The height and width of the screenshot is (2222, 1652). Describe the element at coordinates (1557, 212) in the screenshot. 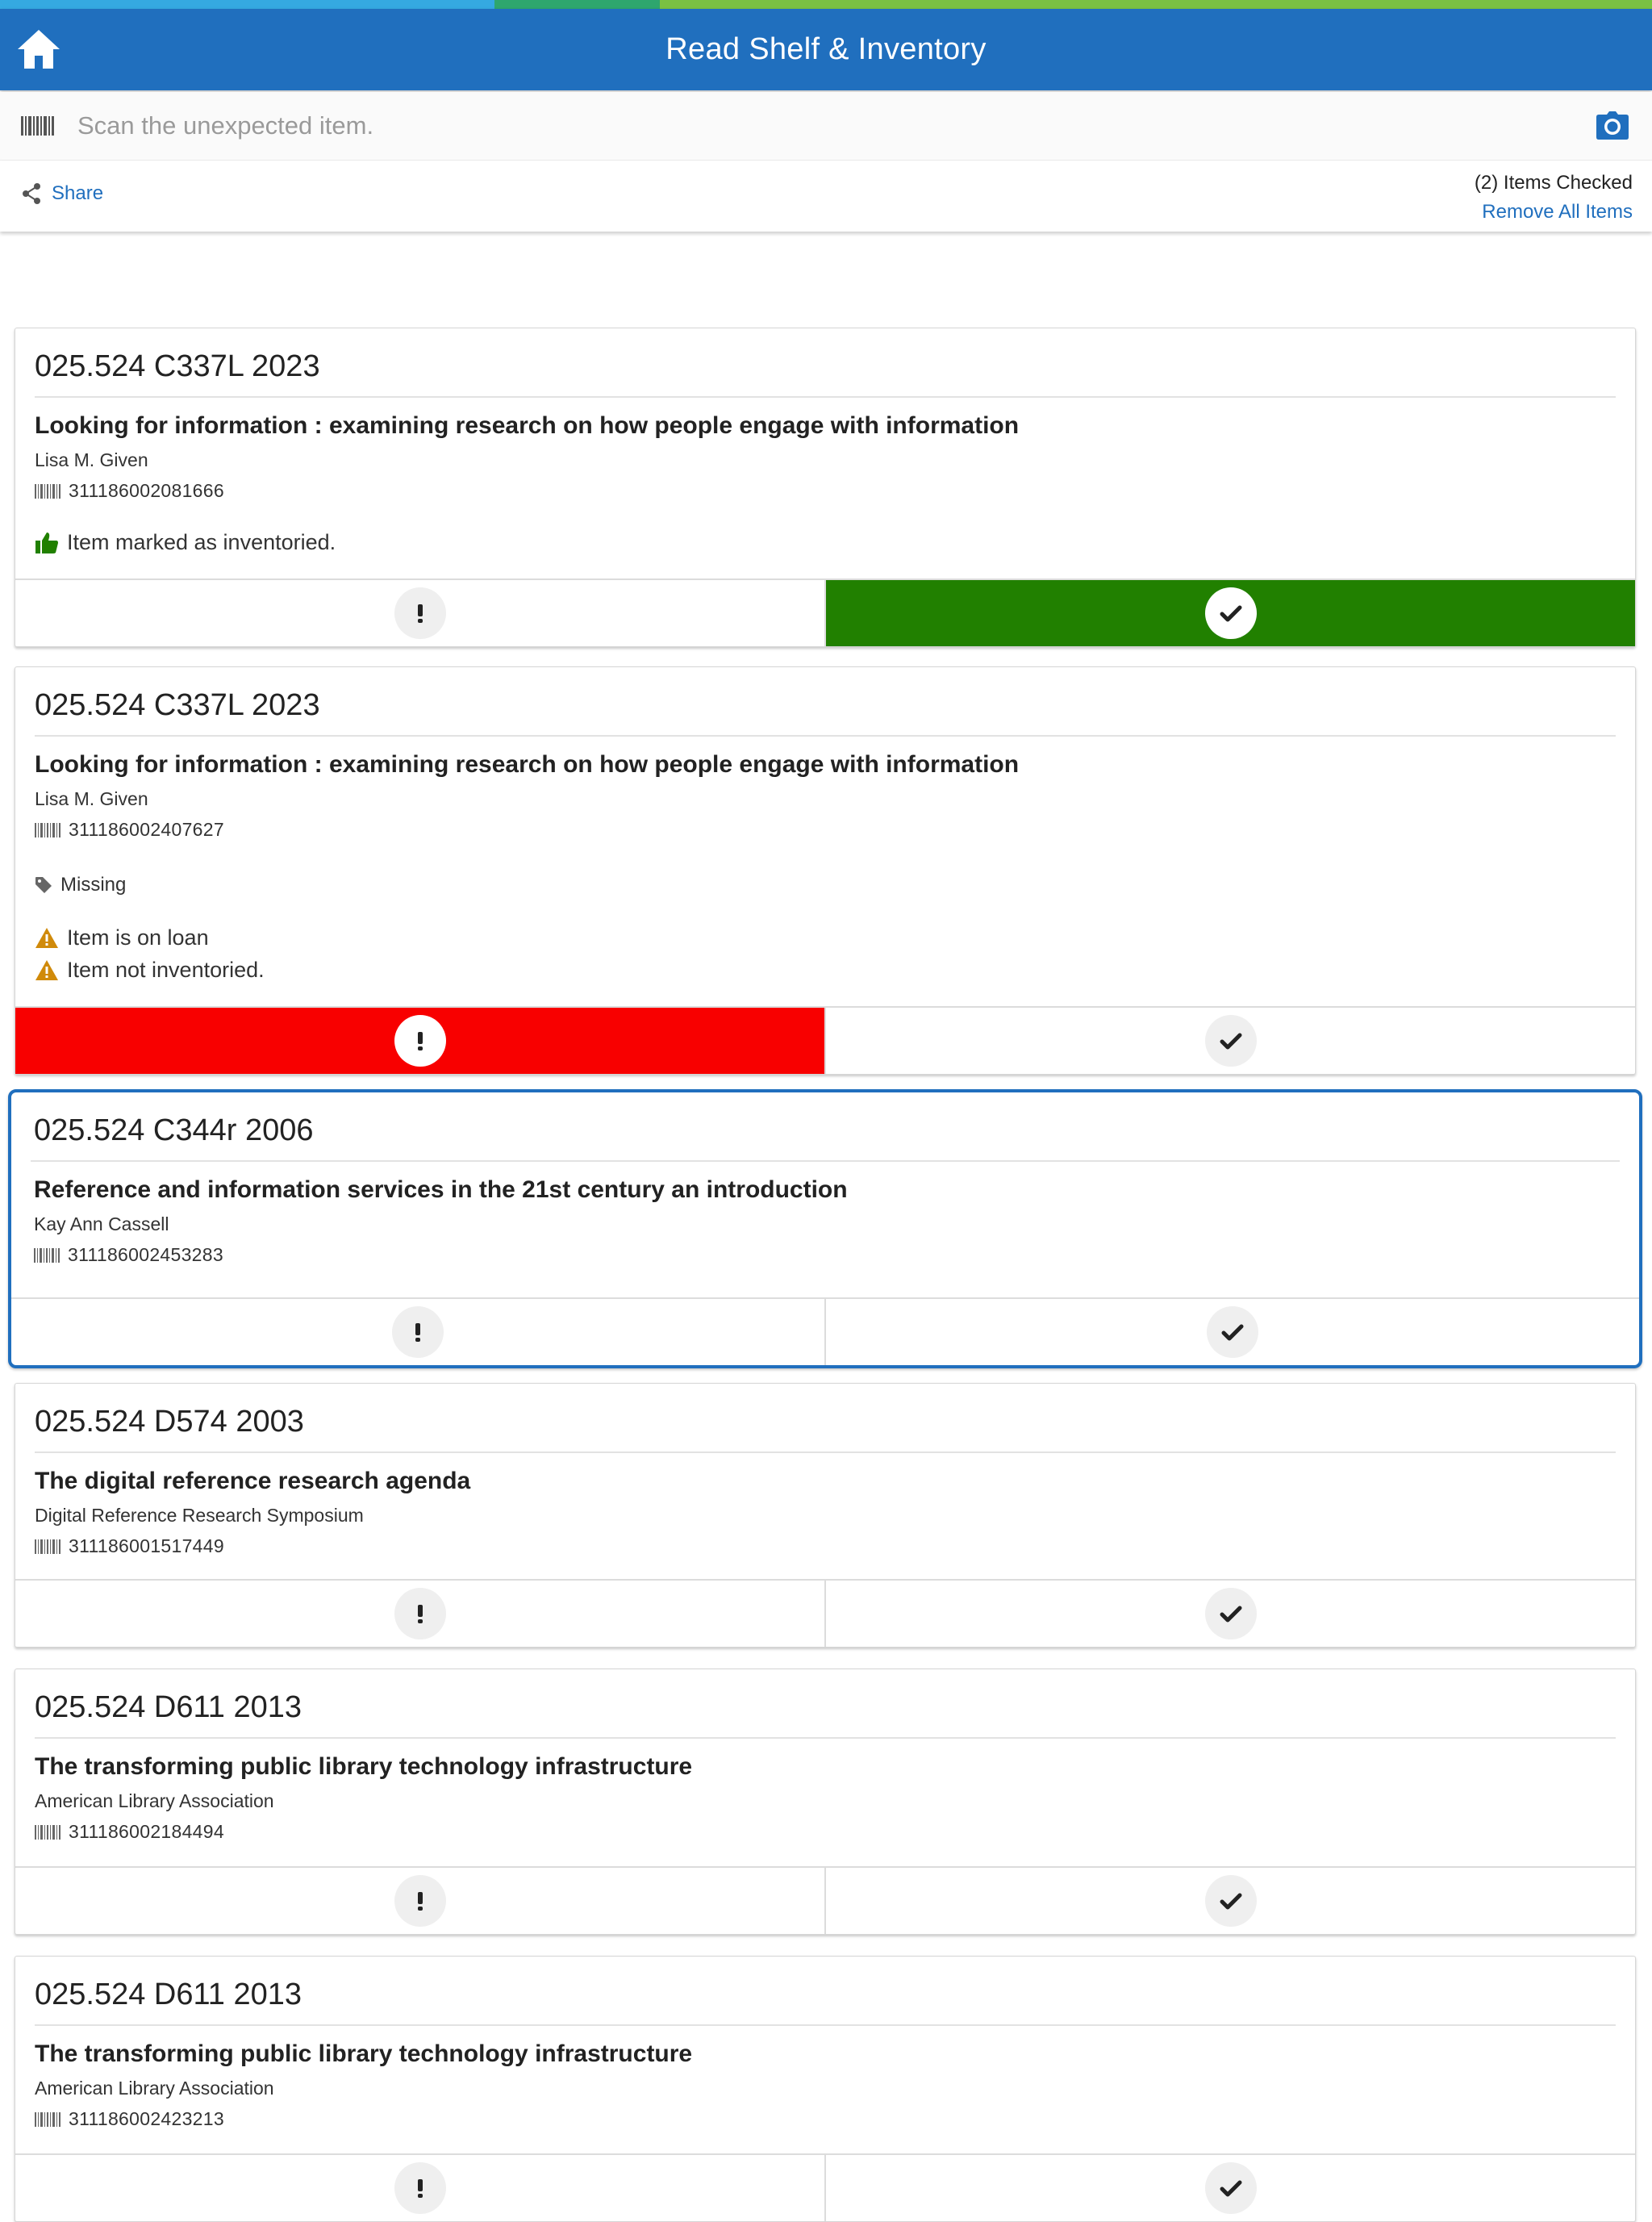

I see `remove-all-items-link: Remove All Items` at that location.